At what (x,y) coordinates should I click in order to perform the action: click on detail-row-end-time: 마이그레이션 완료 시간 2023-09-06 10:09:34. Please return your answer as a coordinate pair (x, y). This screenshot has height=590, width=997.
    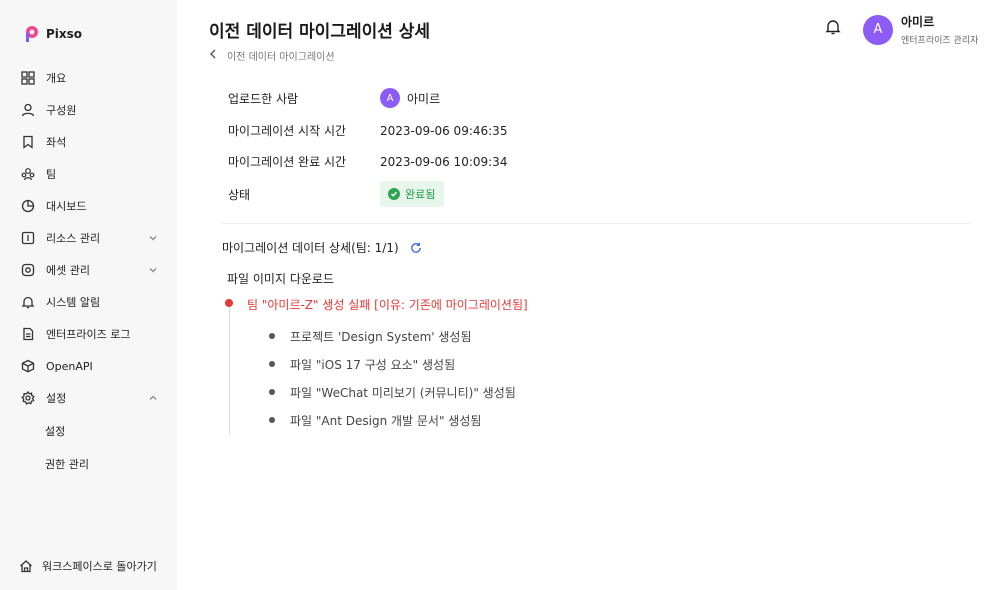
    Looking at the image, I should click on (367, 161).